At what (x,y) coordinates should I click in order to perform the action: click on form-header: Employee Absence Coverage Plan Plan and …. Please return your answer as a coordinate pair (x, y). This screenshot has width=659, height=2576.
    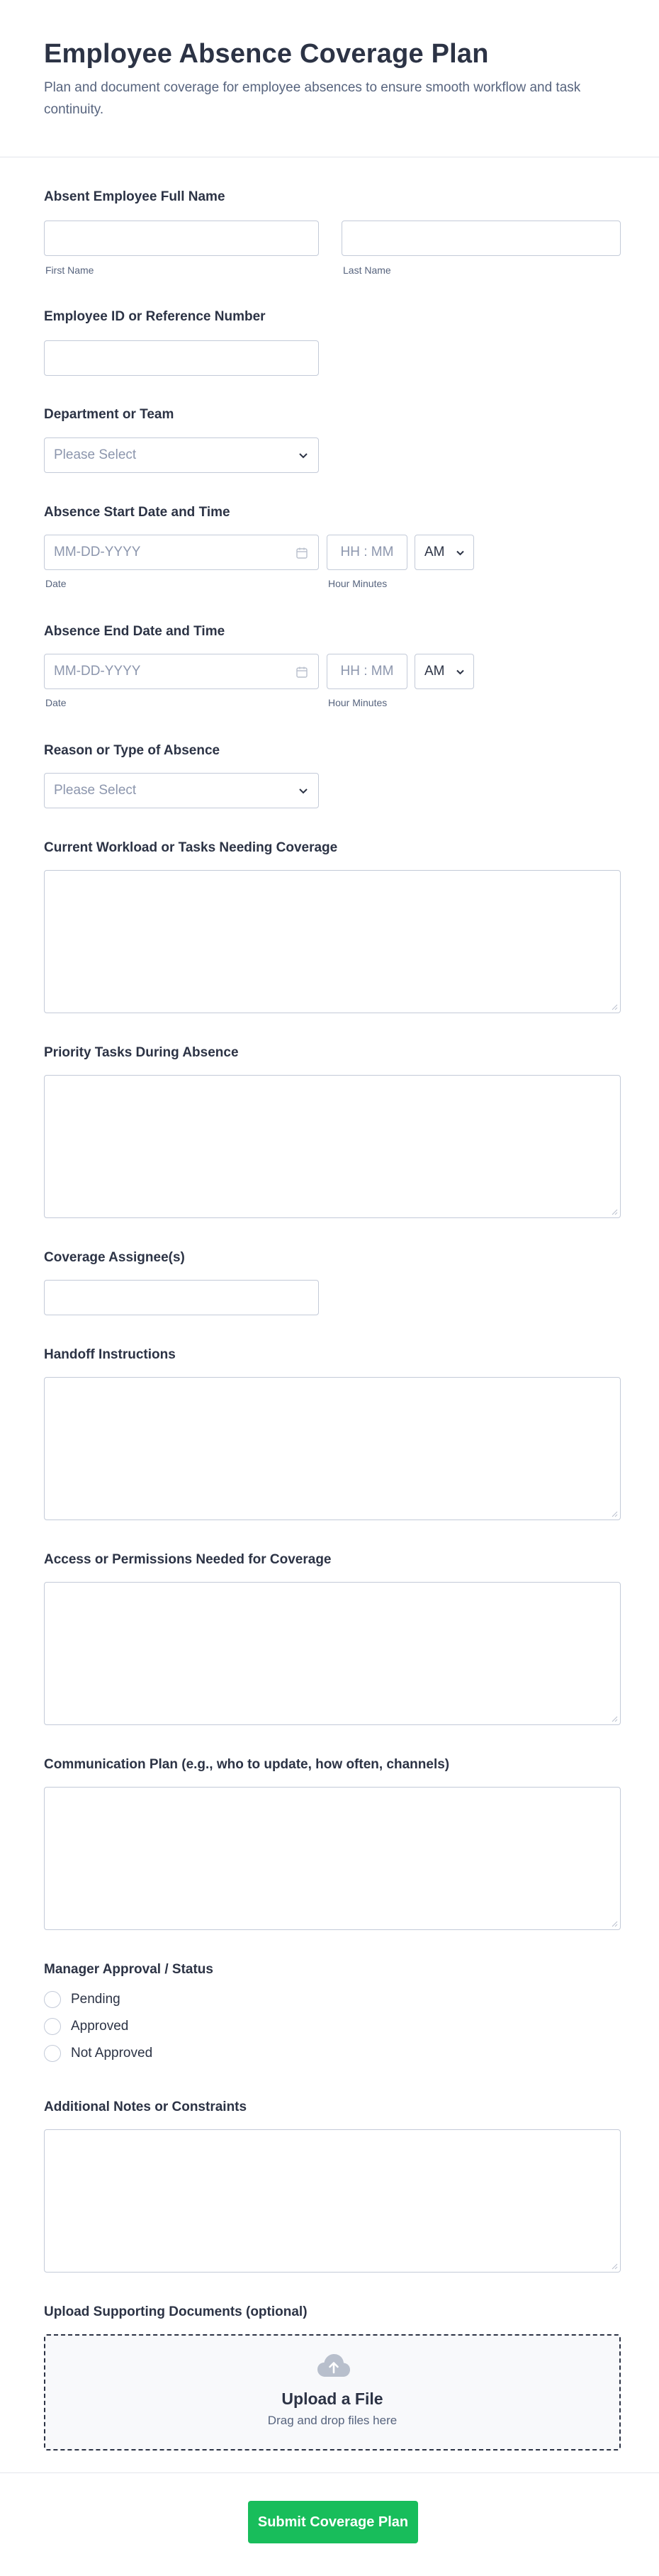
    Looking at the image, I should click on (329, 78).